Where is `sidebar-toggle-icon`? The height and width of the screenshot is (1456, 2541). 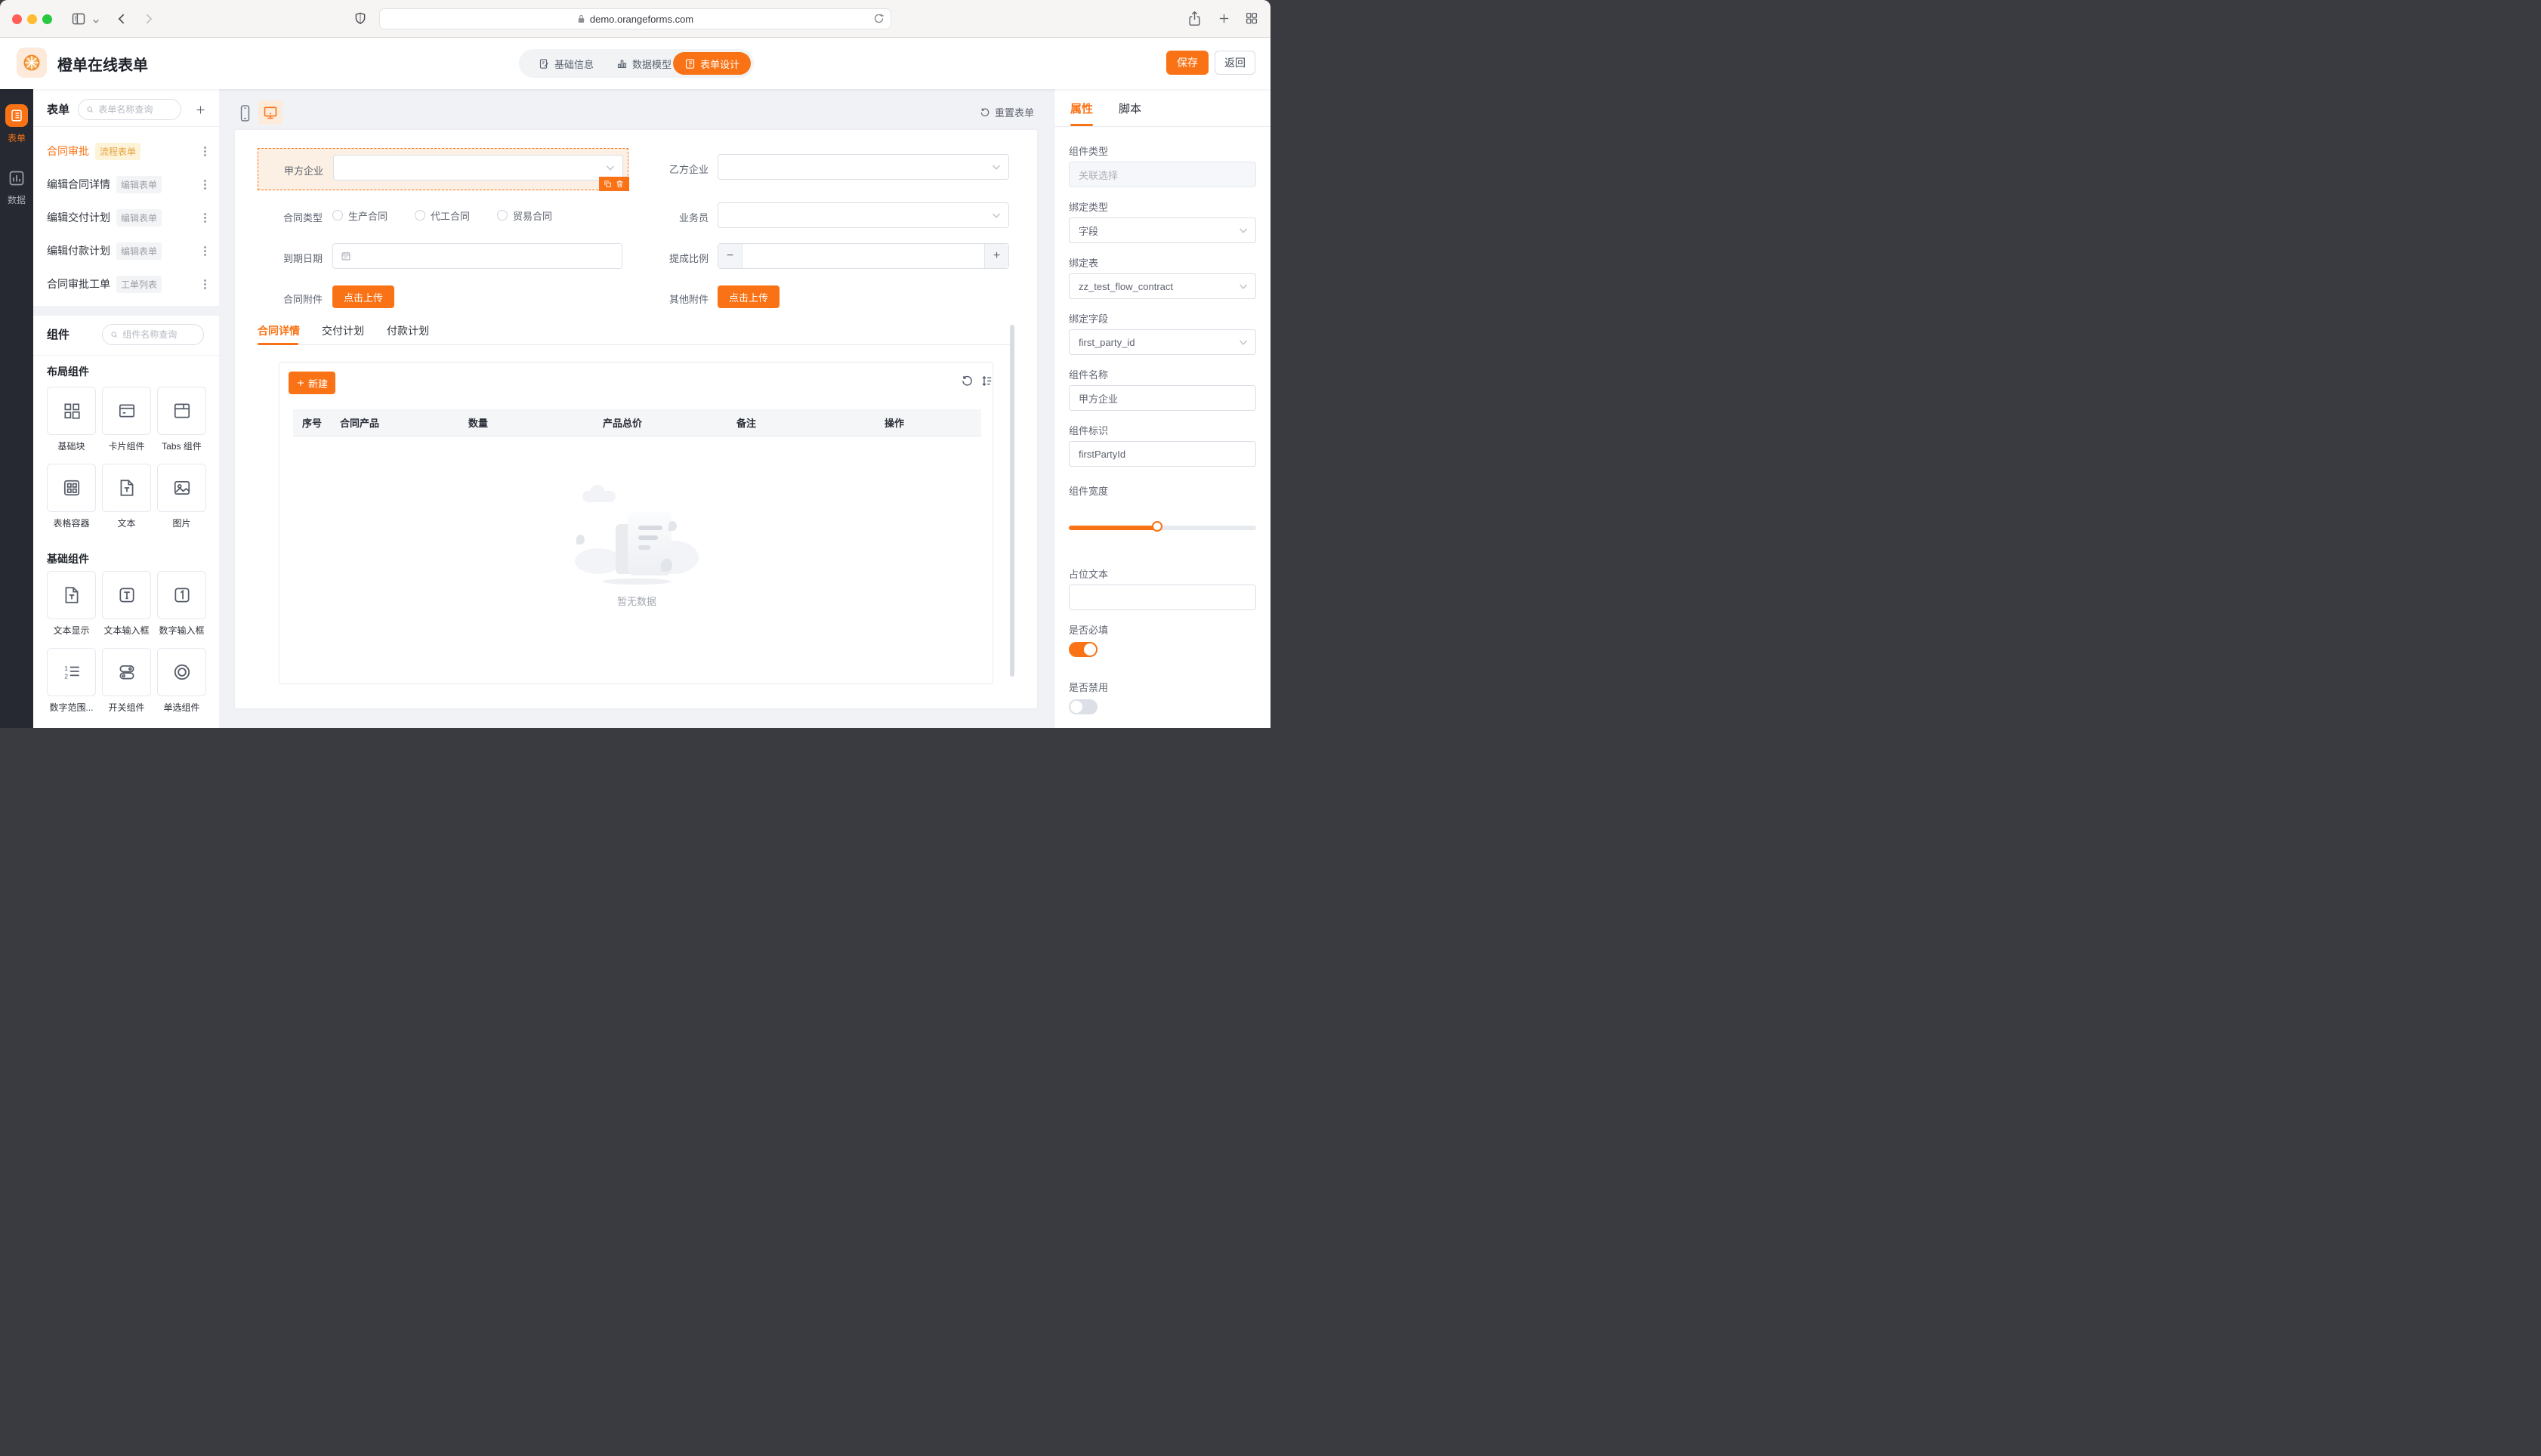 sidebar-toggle-icon is located at coordinates (78, 20).